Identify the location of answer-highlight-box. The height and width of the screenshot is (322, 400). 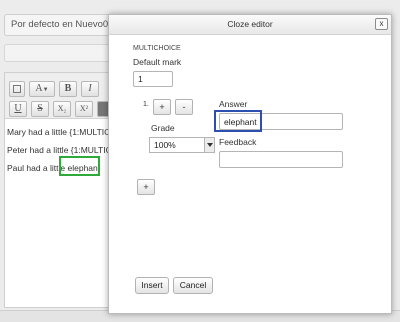
(238, 121).